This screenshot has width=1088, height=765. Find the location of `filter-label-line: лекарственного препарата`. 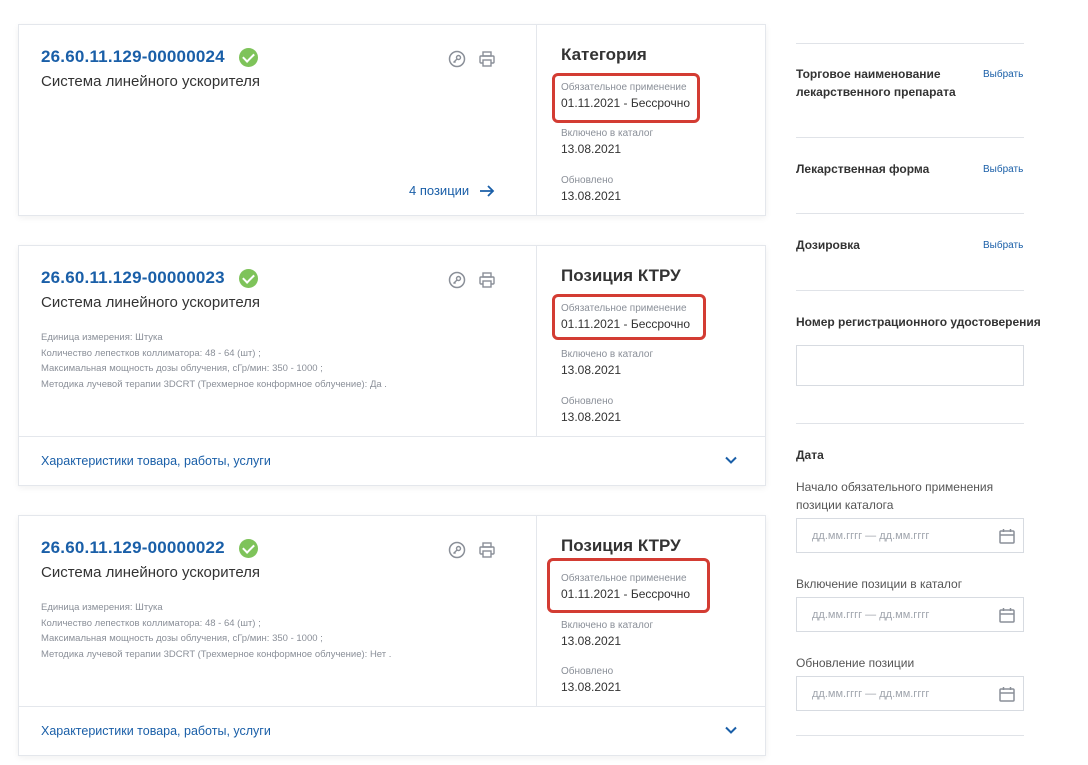

filter-label-line: лекарственного препарата is located at coordinates (876, 92).